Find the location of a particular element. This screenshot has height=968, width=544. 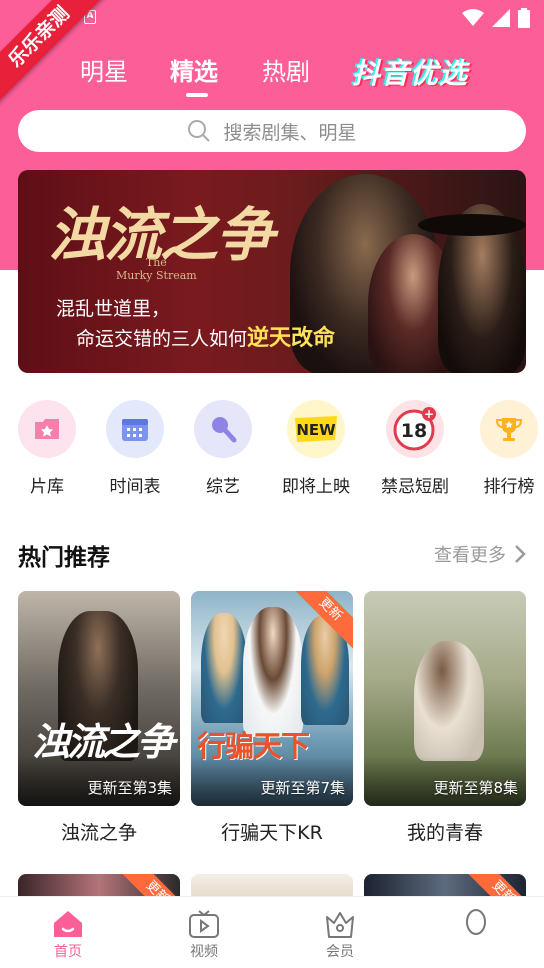

svg-text: NEW is located at coordinates (316, 430).